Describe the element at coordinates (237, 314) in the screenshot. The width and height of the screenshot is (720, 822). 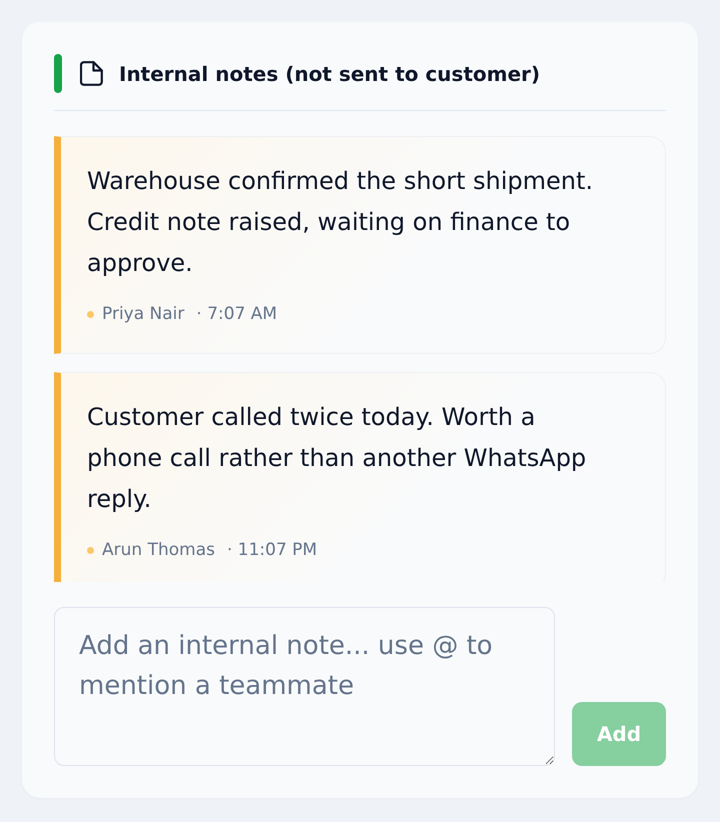
I see `note-time: · 7:07 AM` at that location.